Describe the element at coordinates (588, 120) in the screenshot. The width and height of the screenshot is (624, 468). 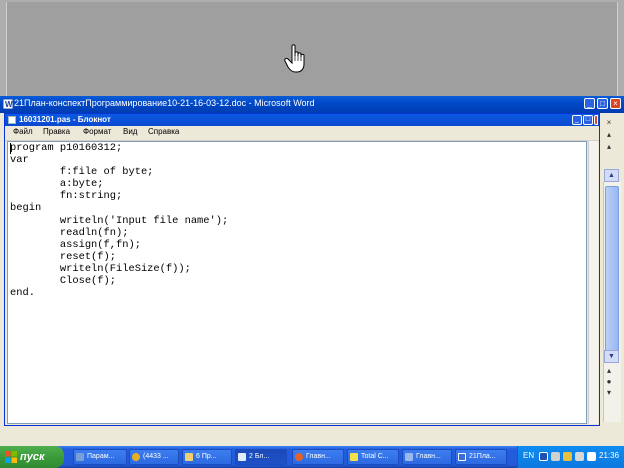
I see `notepad-maximize-button: □` at that location.